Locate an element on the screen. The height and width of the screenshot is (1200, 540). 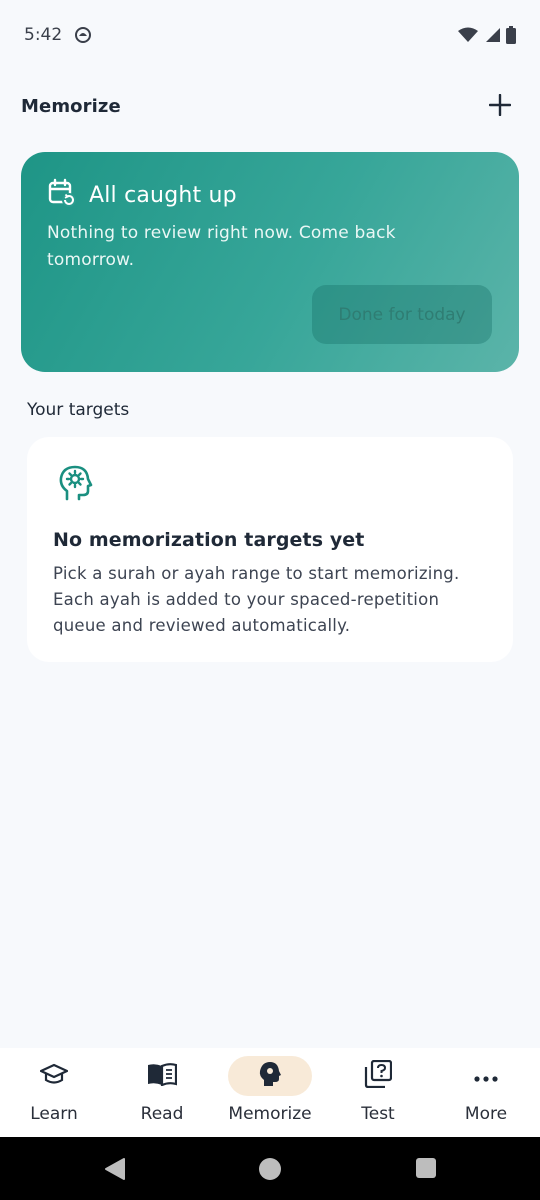
system-navigation-bar is located at coordinates (270, 1168).